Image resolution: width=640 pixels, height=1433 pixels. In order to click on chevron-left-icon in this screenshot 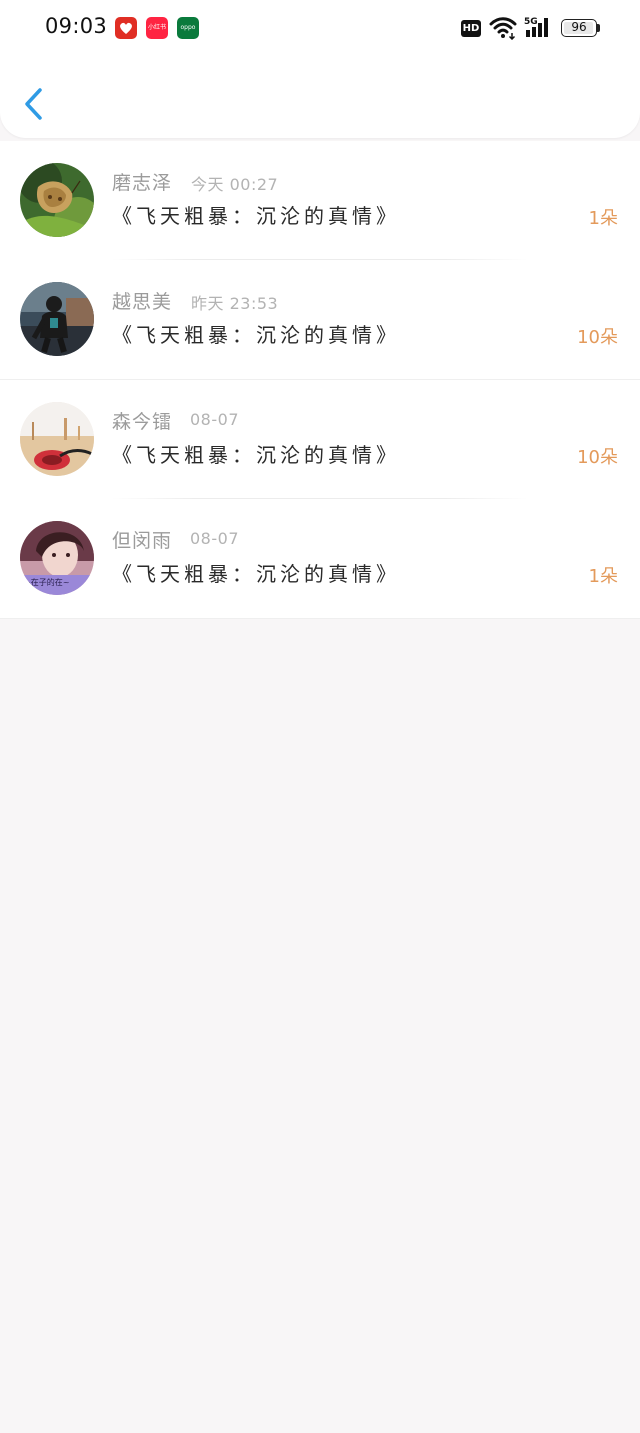, I will do `click(33, 104)`.